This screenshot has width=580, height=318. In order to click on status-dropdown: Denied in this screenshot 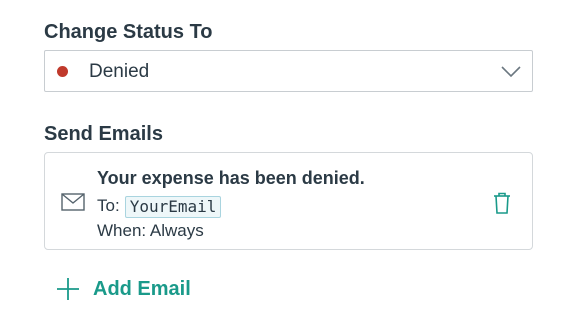, I will do `click(288, 71)`.